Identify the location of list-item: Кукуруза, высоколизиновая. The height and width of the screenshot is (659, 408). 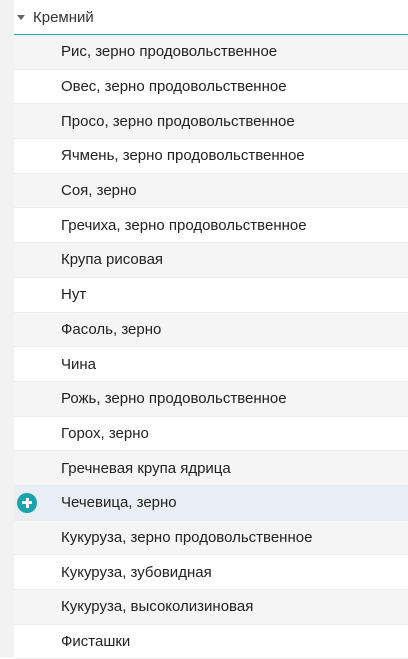
(211, 607).